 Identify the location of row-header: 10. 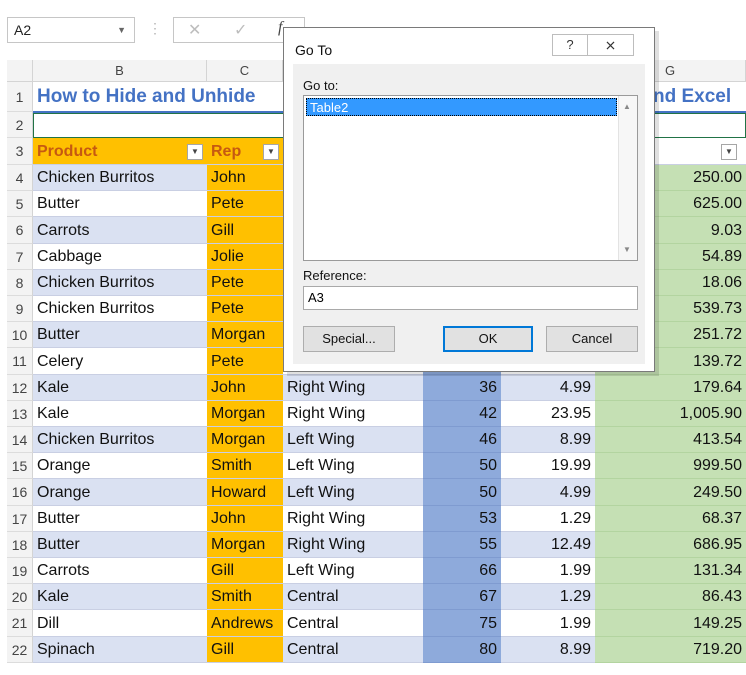
(20, 335).